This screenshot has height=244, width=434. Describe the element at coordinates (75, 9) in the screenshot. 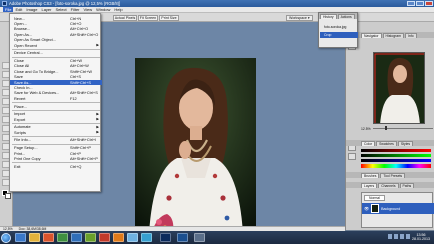

I see `menu-filter: Filter` at that location.